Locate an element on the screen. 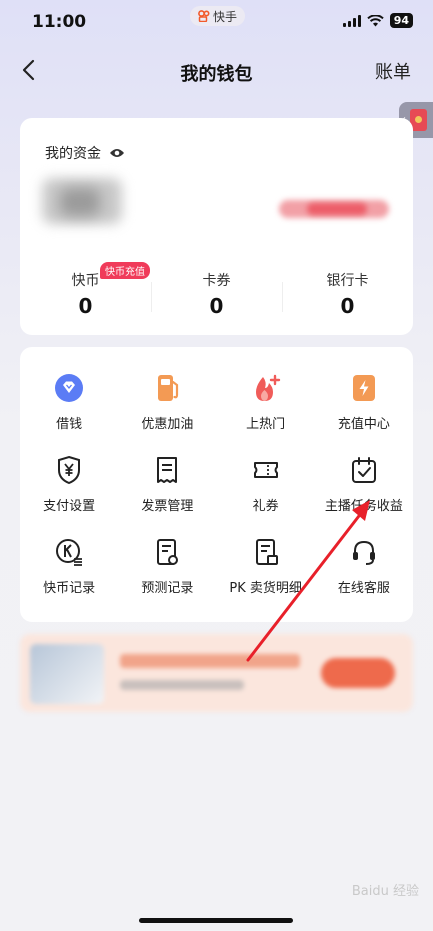  stat-label: 银行卡 is located at coordinates (347, 281).